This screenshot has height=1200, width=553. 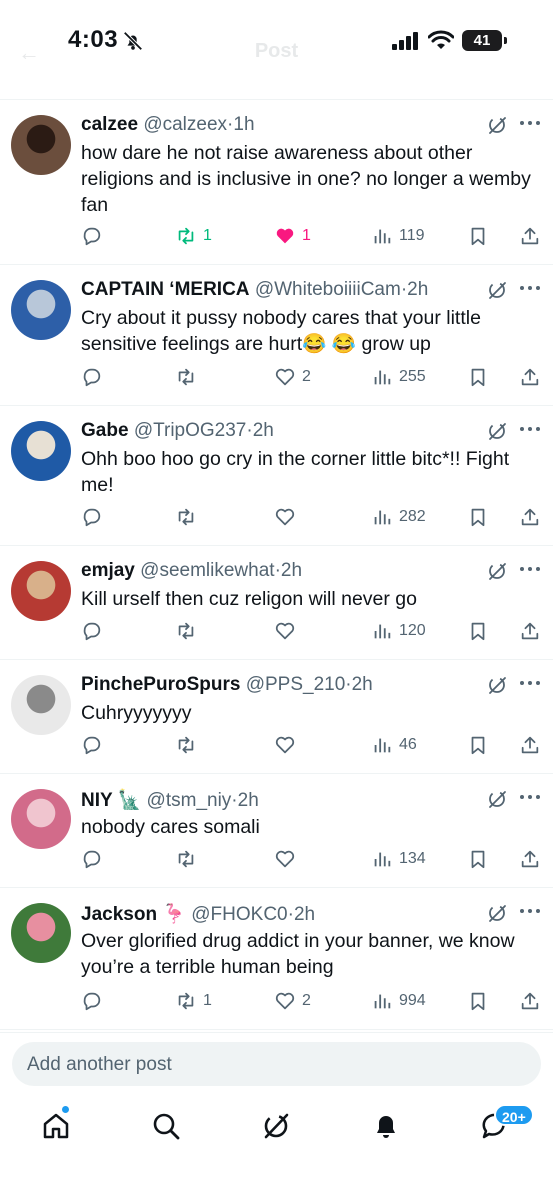 I want to click on author-name: CAPTAIN ‘MERICA, so click(x=165, y=289).